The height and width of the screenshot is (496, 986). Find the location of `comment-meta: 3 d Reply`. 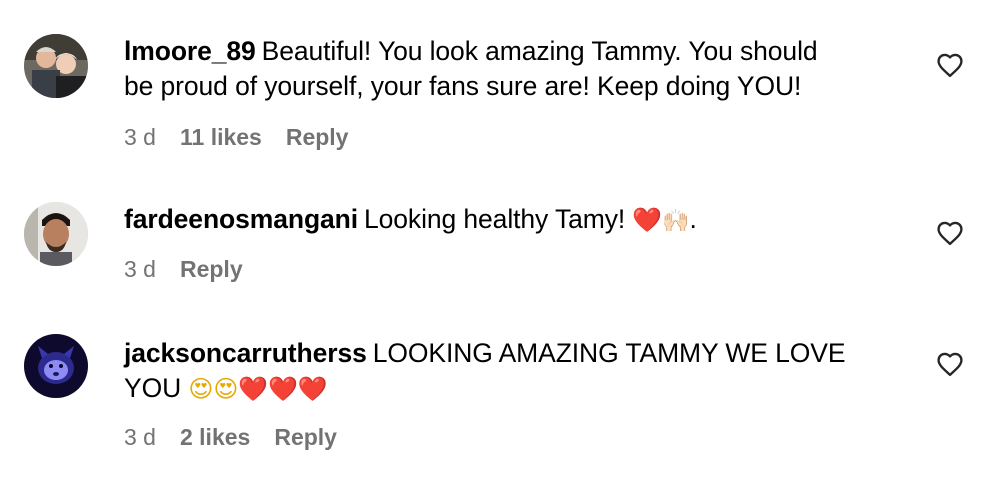

comment-meta: 3 d Reply is located at coordinates (195, 269).